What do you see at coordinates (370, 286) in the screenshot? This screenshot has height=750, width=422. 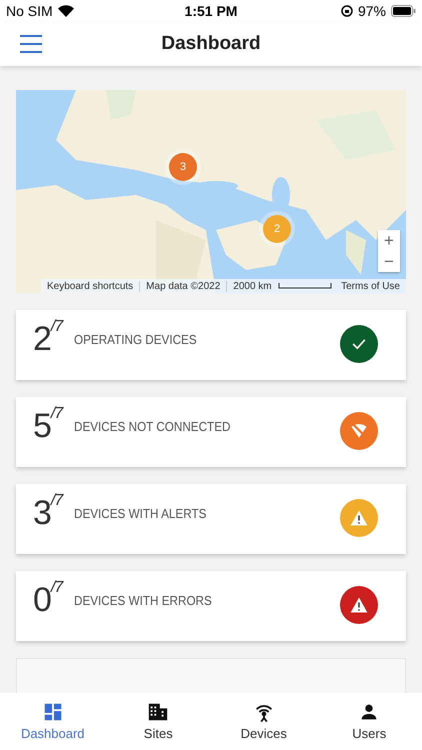 I see `terms-link: Terms of Use` at bounding box center [370, 286].